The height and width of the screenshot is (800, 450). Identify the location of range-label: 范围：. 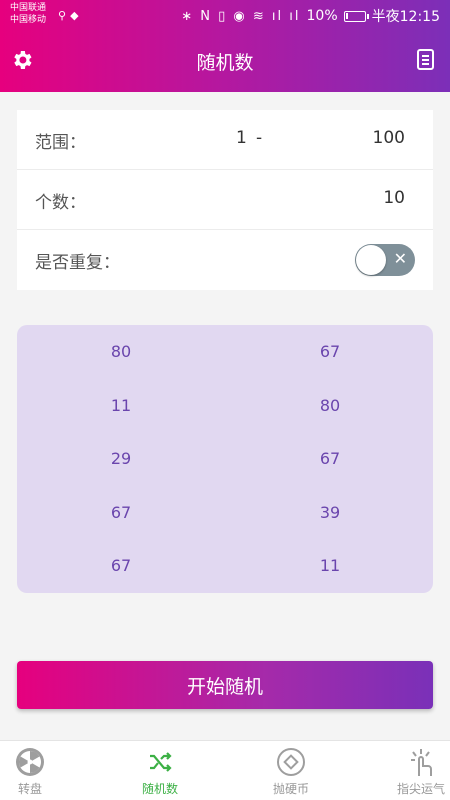
(60, 143).